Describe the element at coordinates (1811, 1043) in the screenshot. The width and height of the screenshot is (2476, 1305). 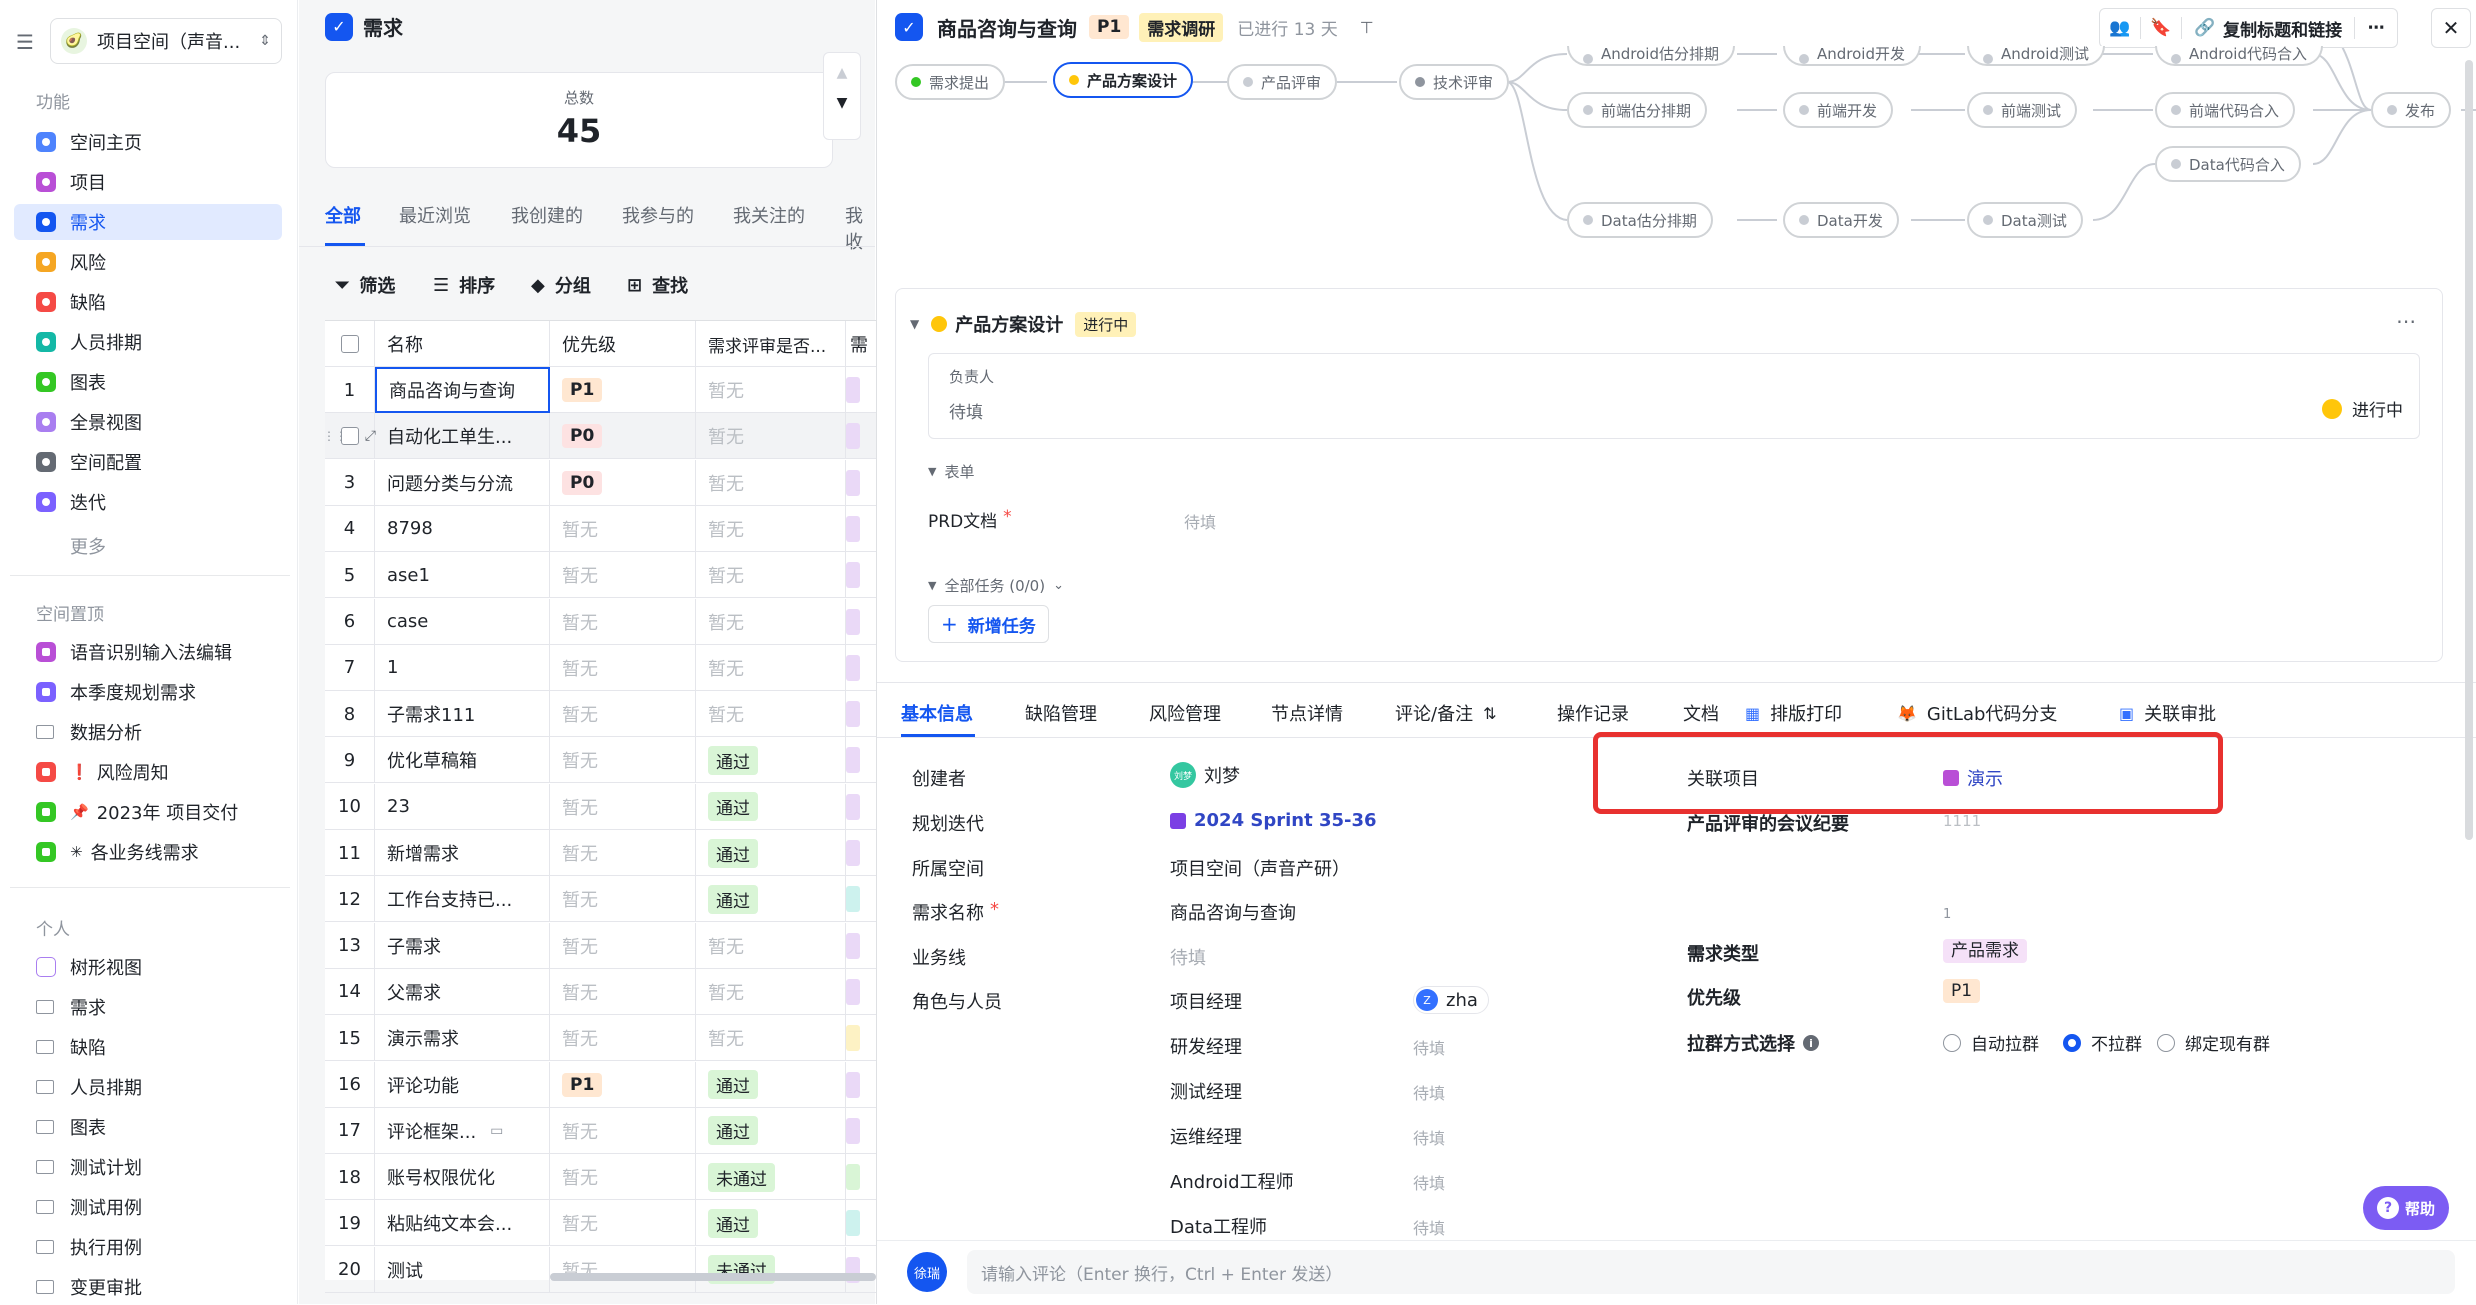
I see `info-icon: i` at that location.